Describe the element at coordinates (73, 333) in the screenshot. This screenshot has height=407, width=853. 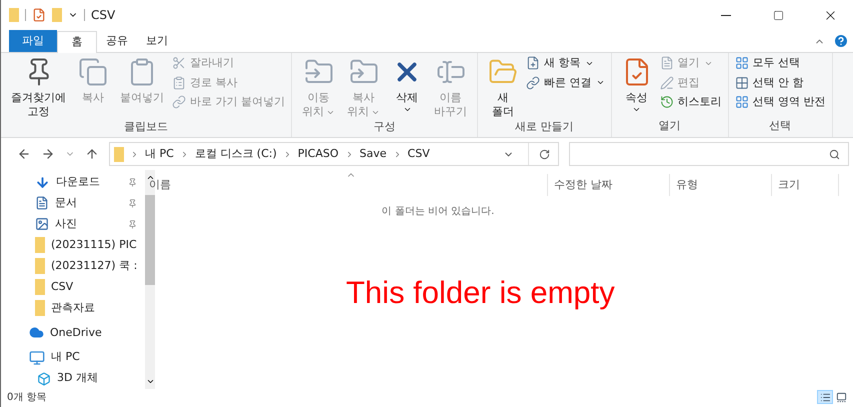
I see `nav-item: OneDrive` at that location.